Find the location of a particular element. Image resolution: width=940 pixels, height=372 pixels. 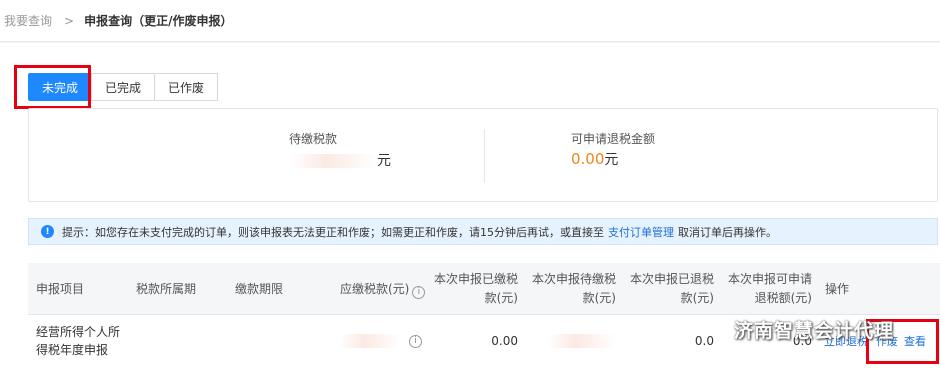

col-paid-line1: 本次申报已缴税 is located at coordinates (475, 279).